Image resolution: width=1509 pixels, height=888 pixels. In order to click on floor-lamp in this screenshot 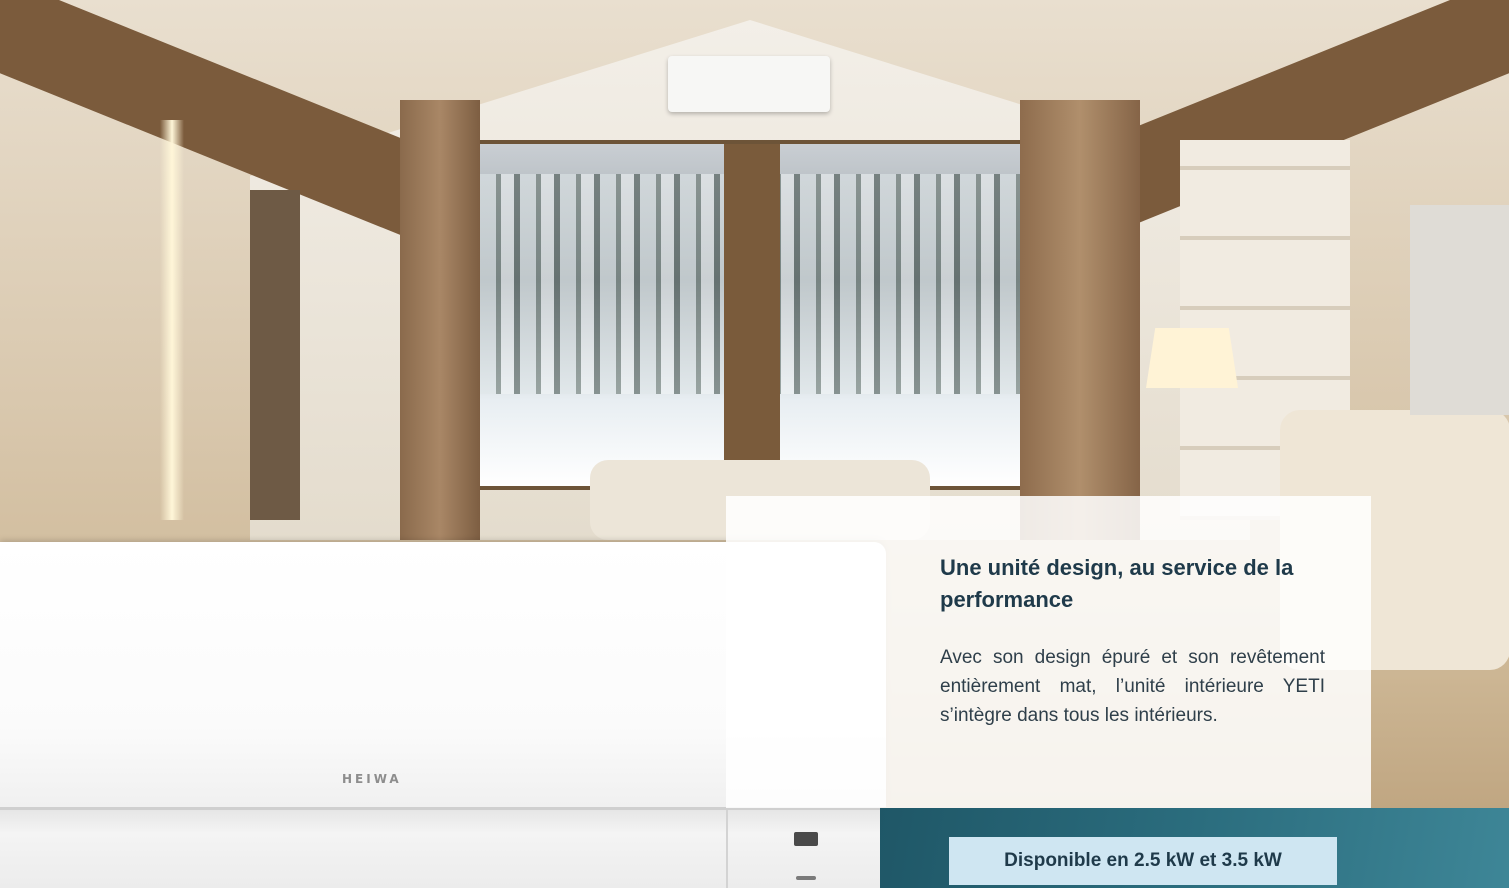, I will do `click(1192, 358)`.